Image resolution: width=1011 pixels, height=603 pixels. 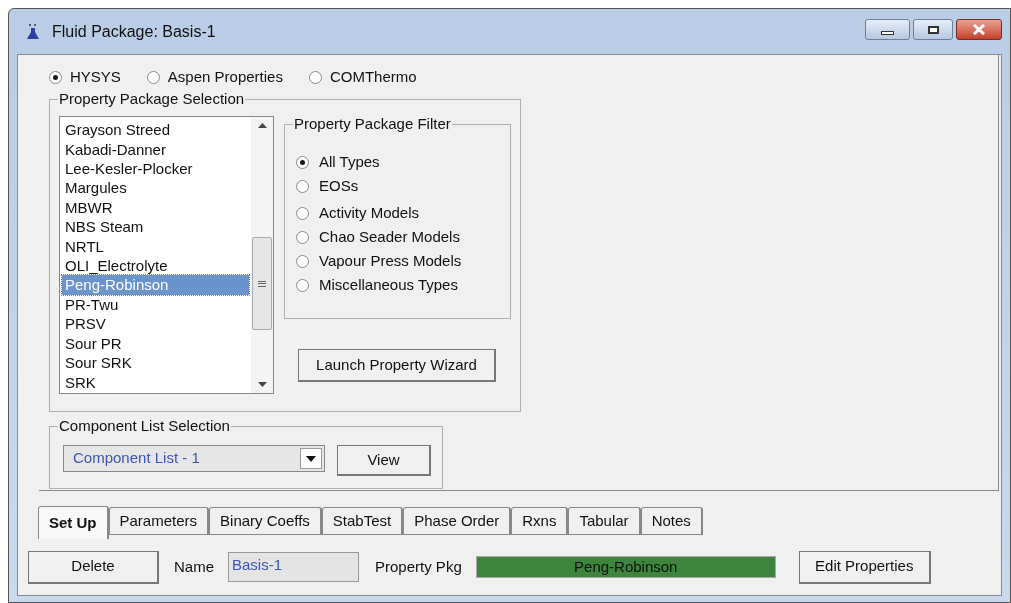 I want to click on field-label: Property Pkg, so click(x=418, y=566).